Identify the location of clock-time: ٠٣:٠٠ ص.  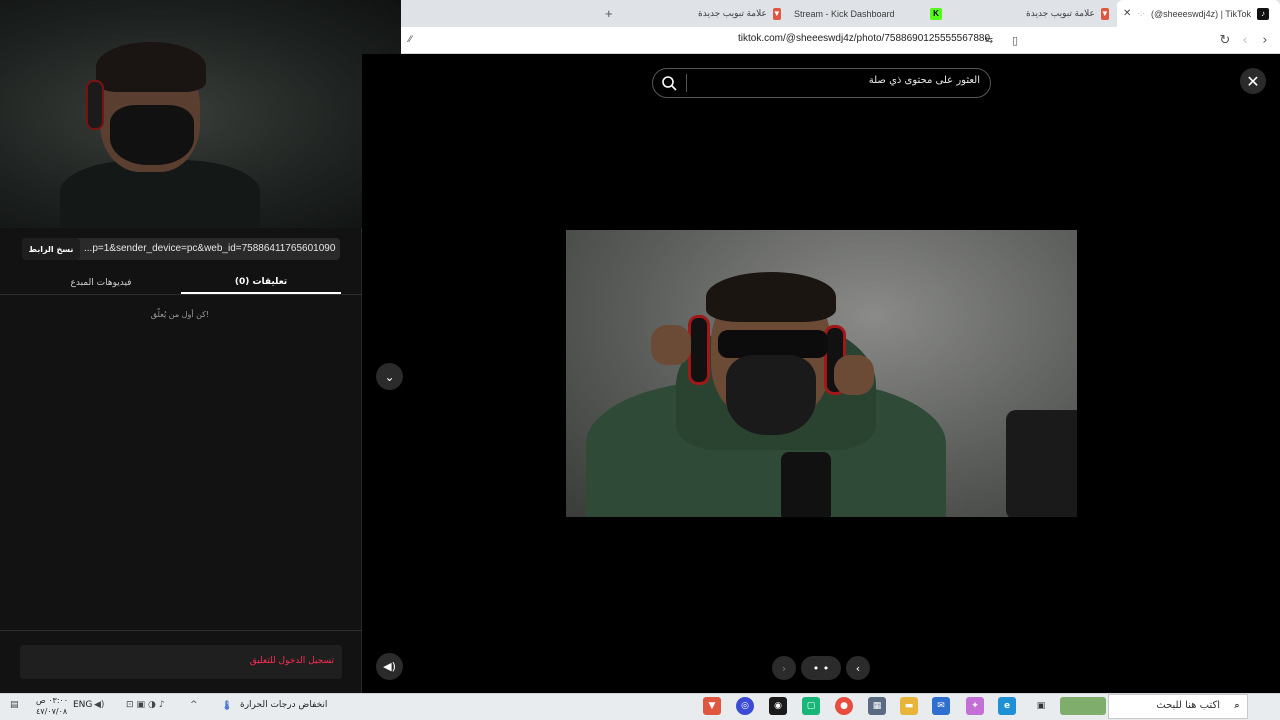
(52, 700).